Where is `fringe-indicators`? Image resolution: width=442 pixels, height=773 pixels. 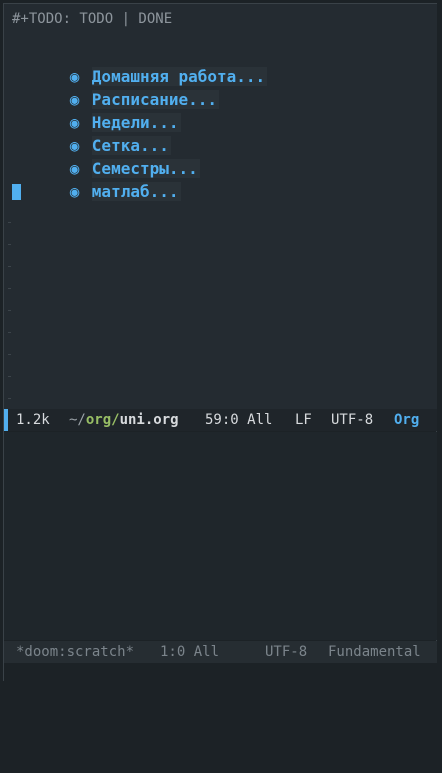
fringe-indicators is located at coordinates (9, 309).